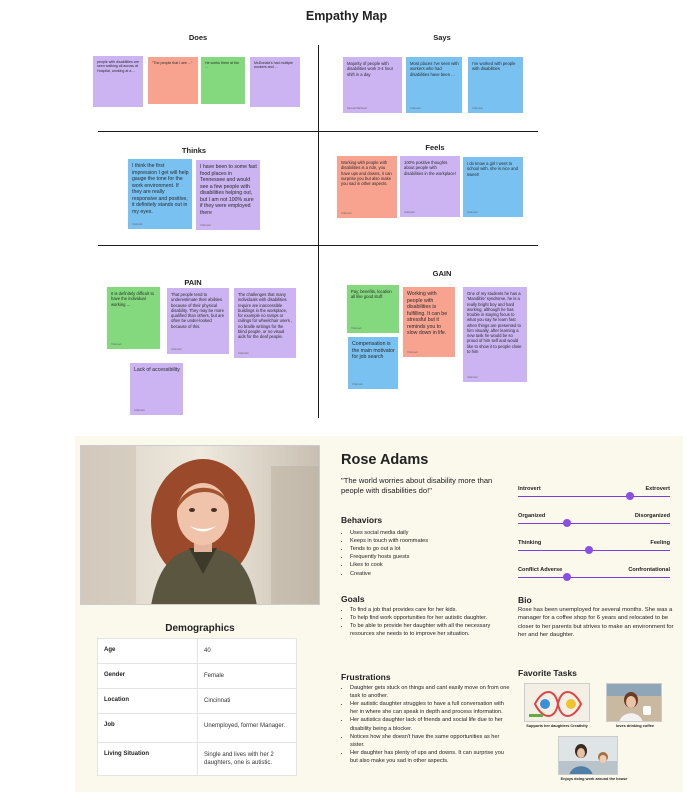 This screenshot has width=693, height=812. Describe the element at coordinates (547, 673) in the screenshot. I see `favorite-tasks-title: Favorite Tasks` at that location.